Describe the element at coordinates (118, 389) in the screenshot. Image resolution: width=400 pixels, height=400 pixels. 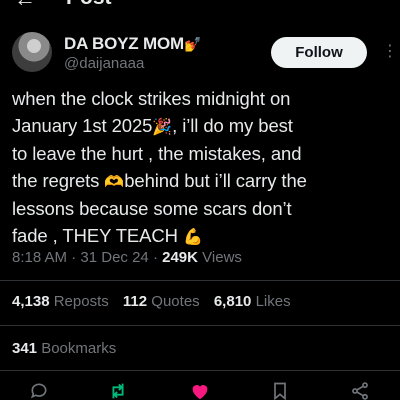
I see `repost-icon` at that location.